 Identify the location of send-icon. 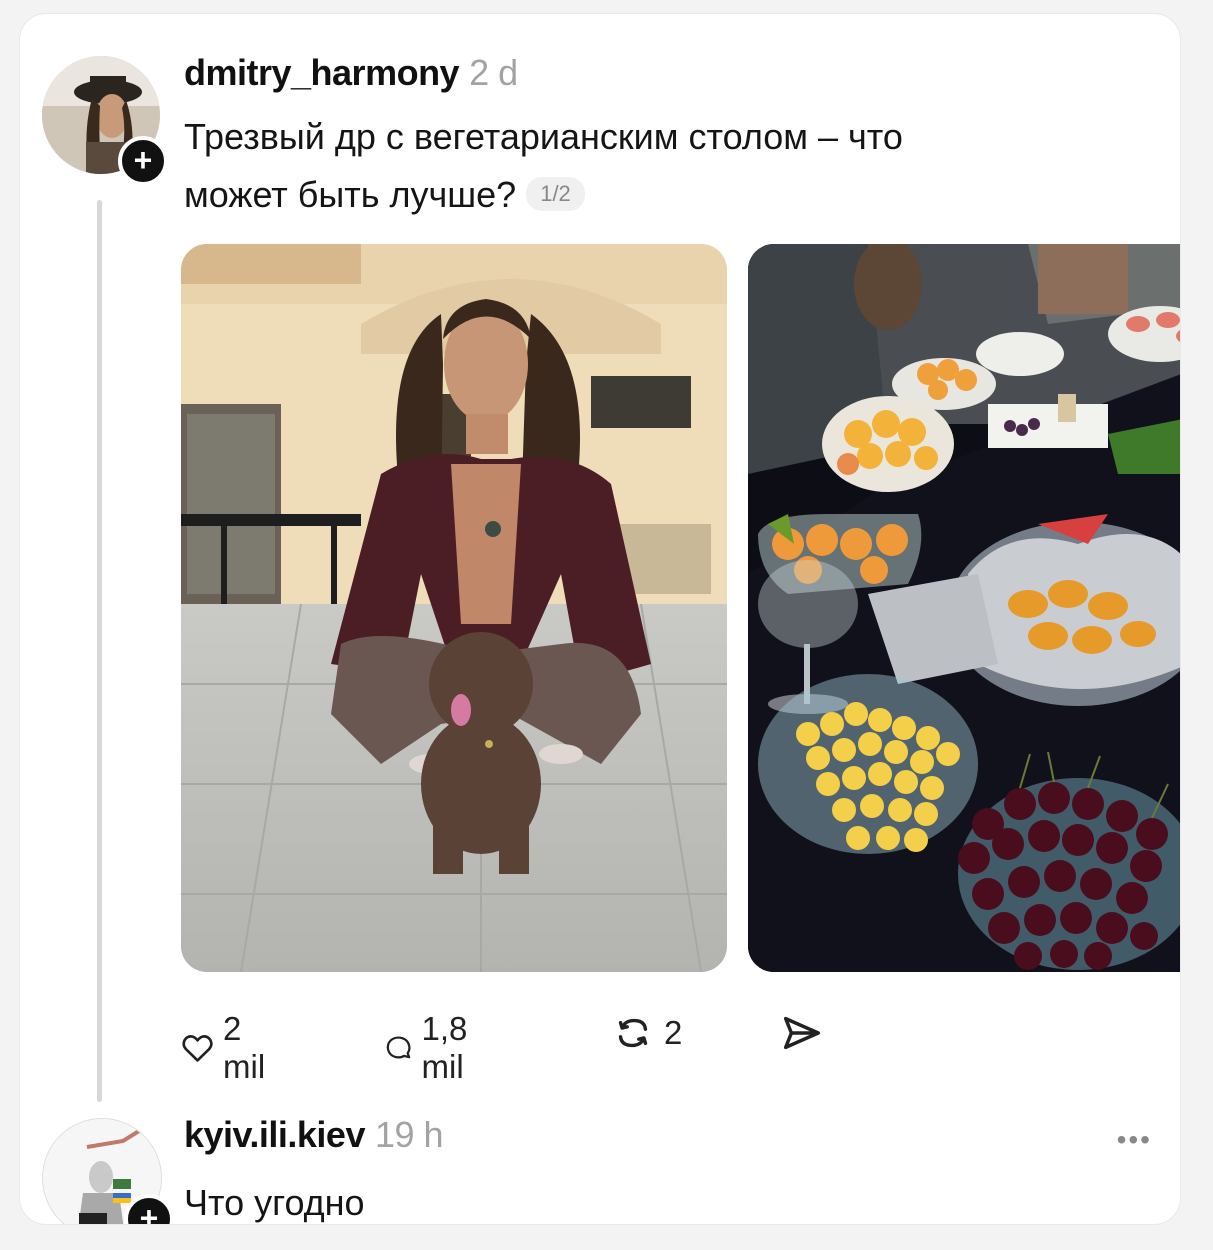
(801, 1033).